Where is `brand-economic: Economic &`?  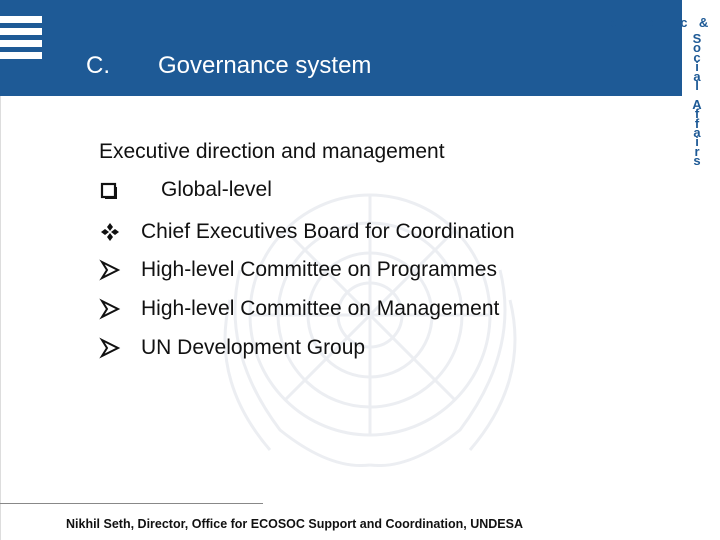 brand-economic: Economic & is located at coordinates (655, 22).